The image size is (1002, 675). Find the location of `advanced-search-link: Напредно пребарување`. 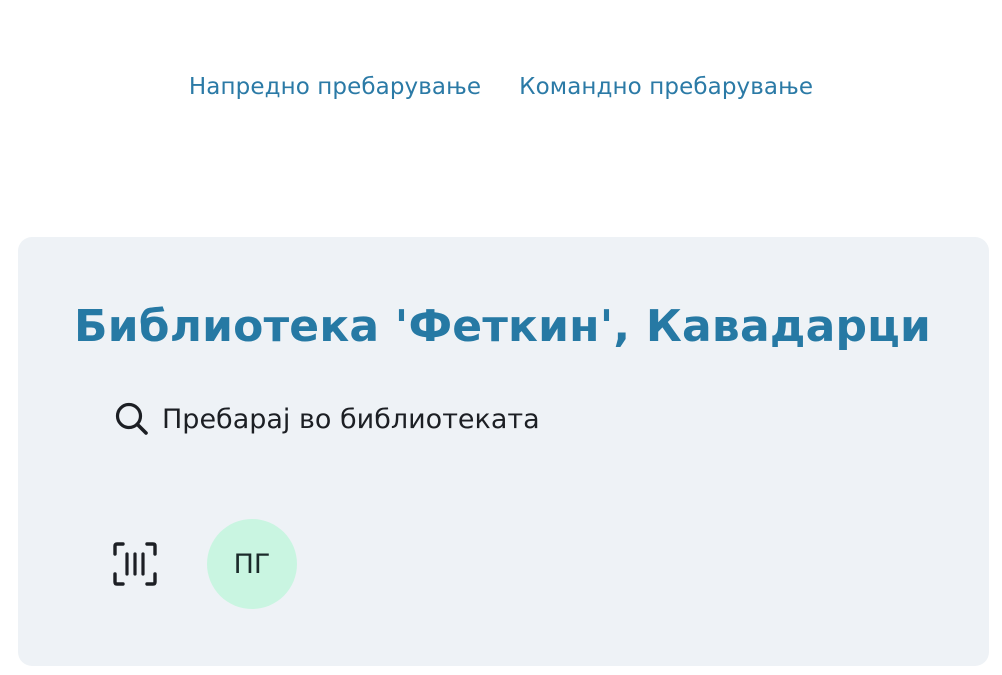

advanced-search-link: Напредно пребарување is located at coordinates (335, 87).